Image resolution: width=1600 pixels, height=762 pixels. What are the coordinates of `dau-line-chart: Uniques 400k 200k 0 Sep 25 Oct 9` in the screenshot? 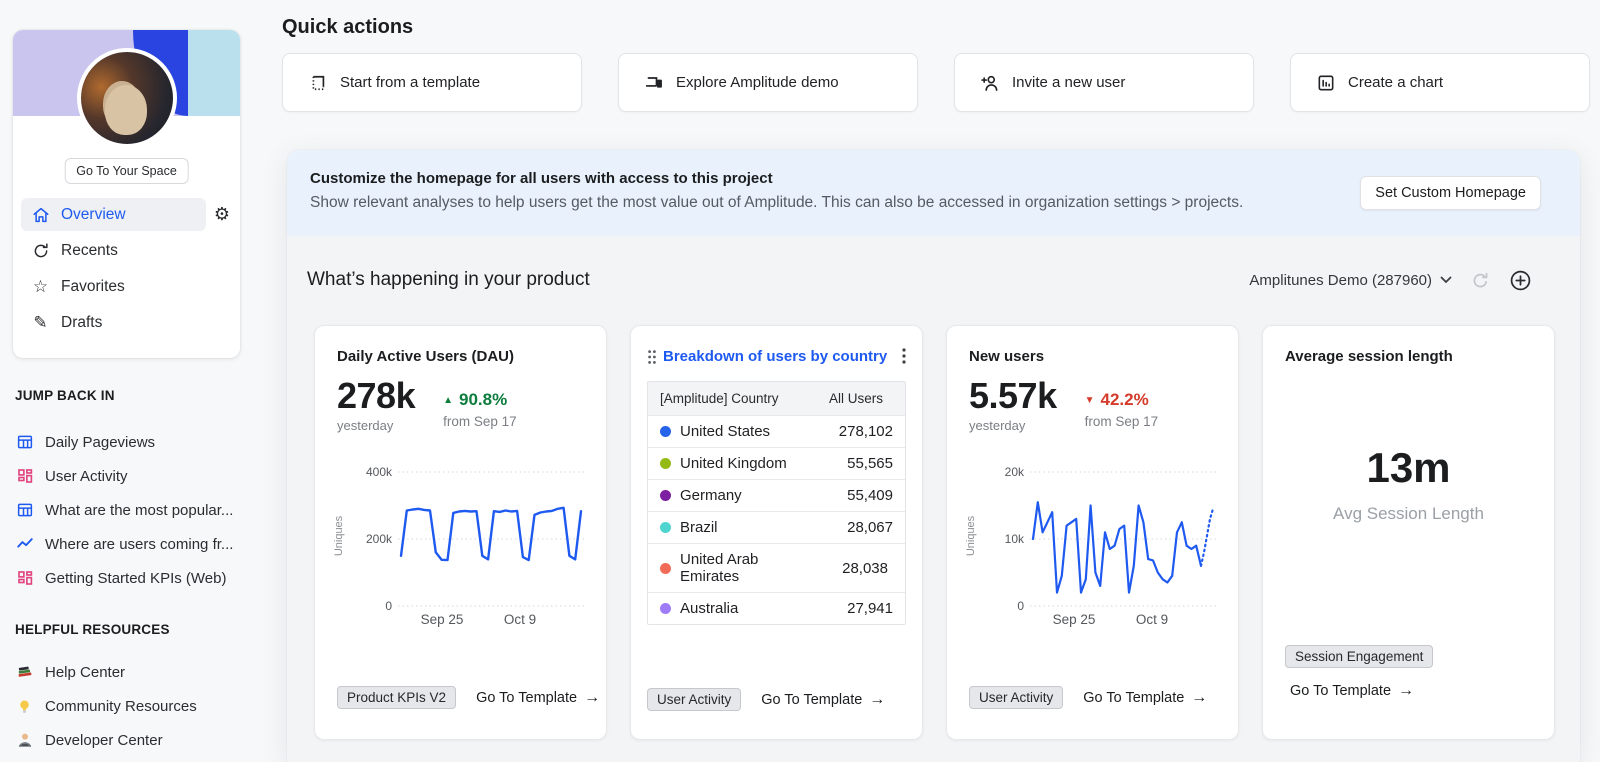 It's located at (458, 546).